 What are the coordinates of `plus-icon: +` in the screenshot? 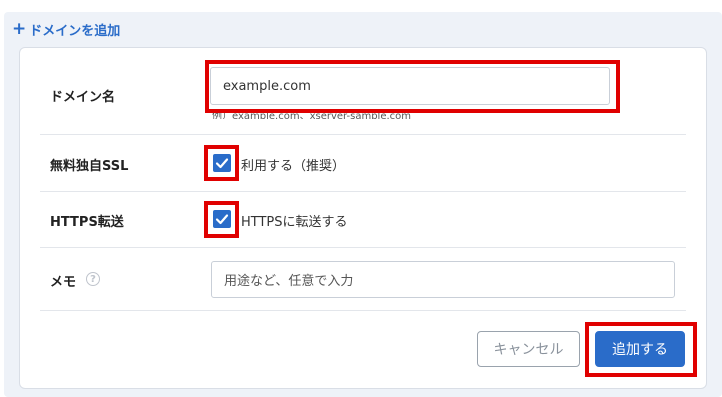 It's located at (19, 29).